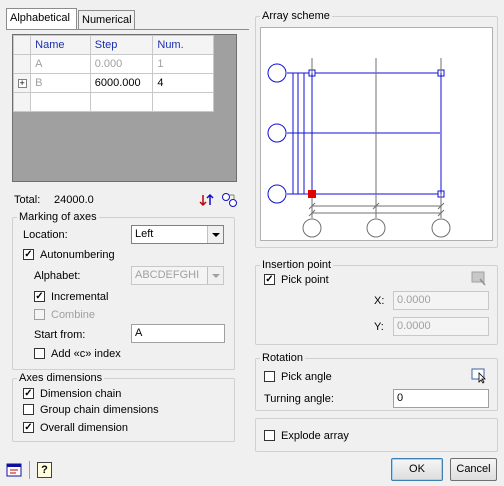 The height and width of the screenshot is (486, 504). I want to click on cancel-button: Cancel, so click(473, 469).